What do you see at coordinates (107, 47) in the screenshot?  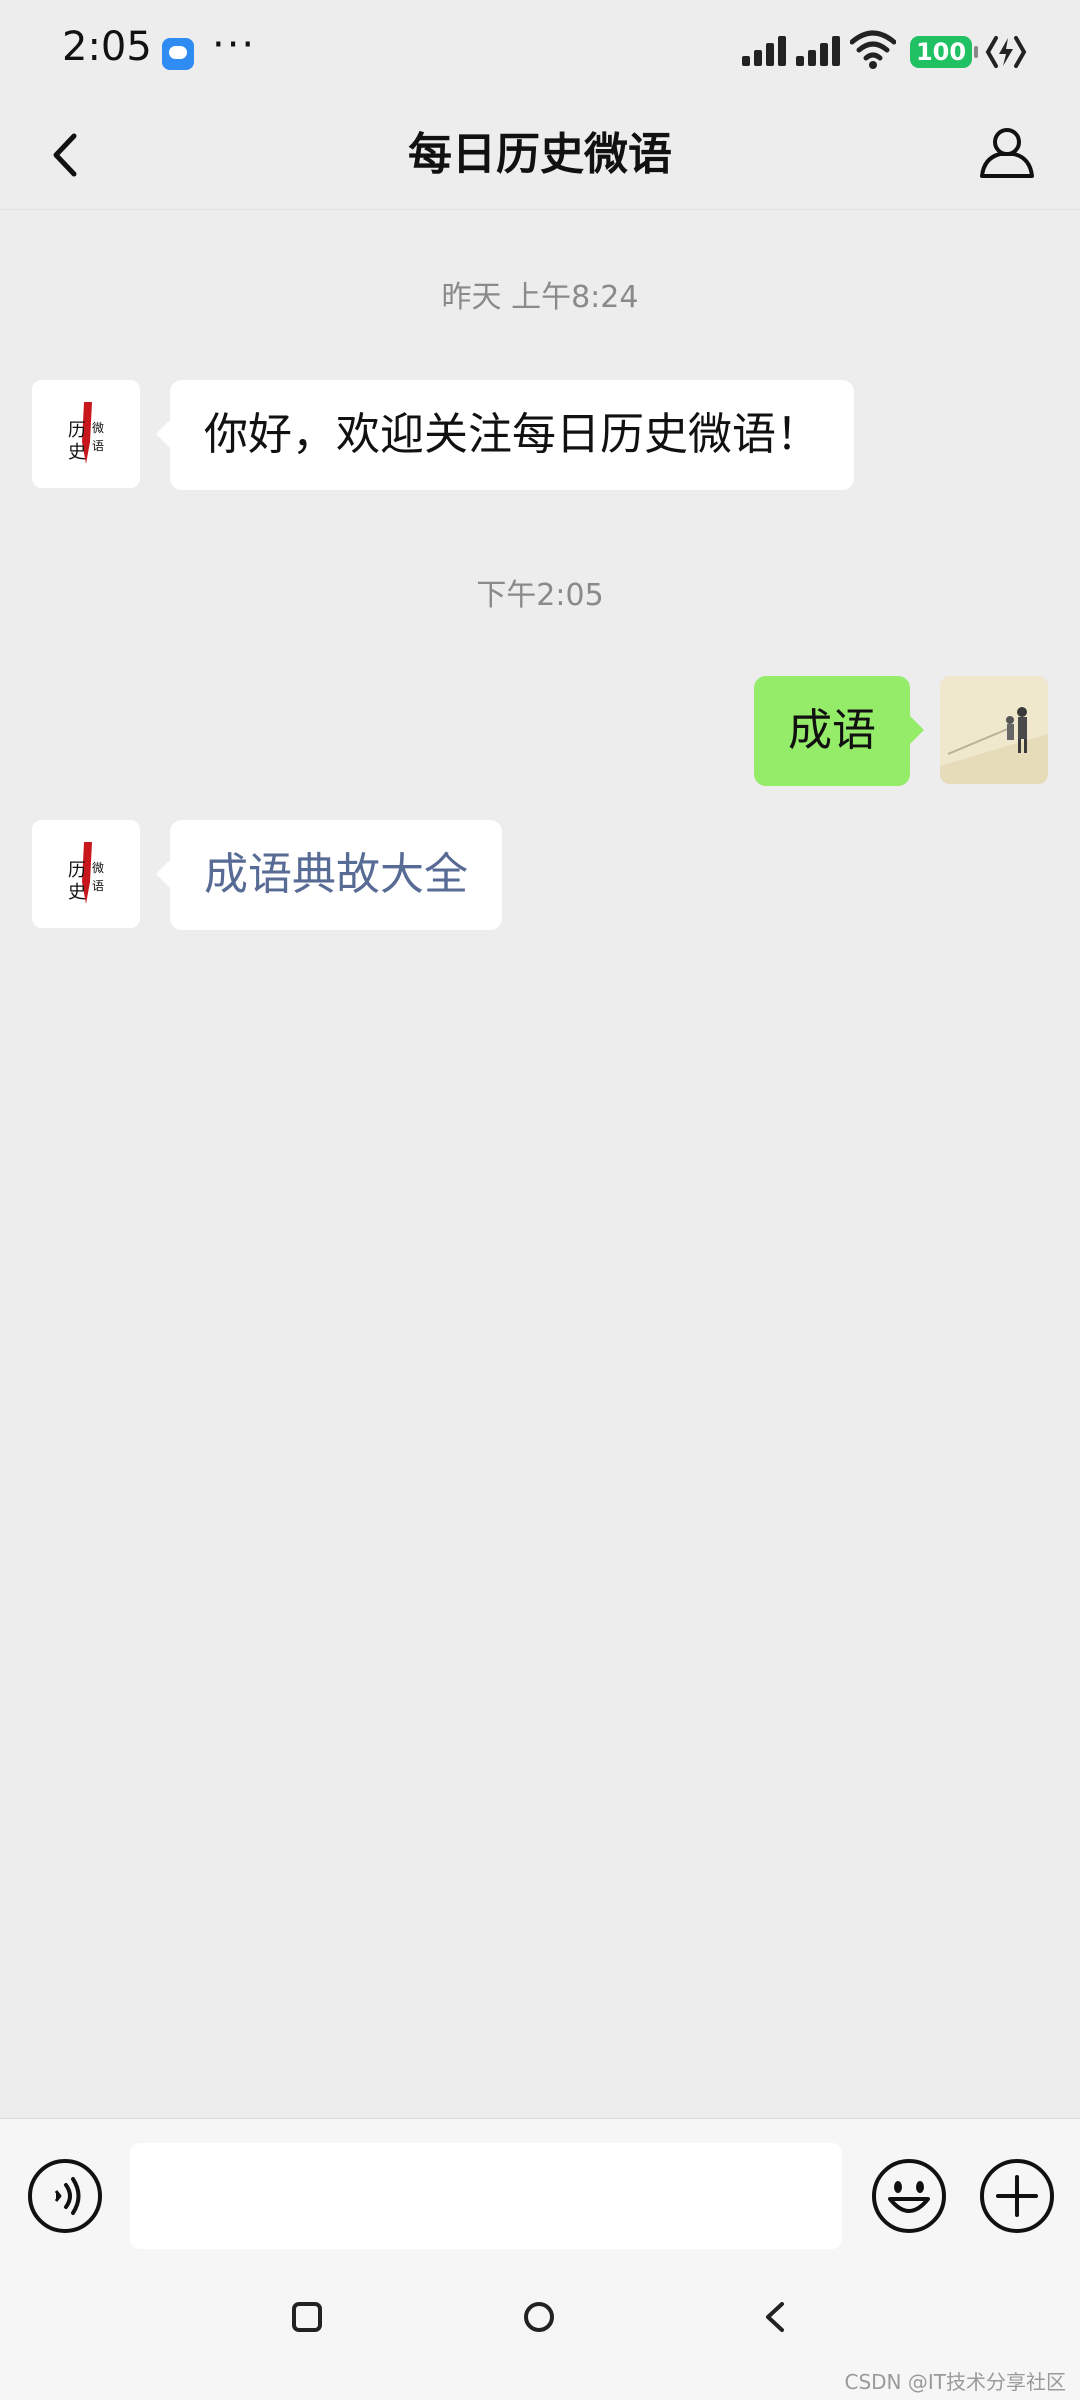 I see `status-time: 2:05` at bounding box center [107, 47].